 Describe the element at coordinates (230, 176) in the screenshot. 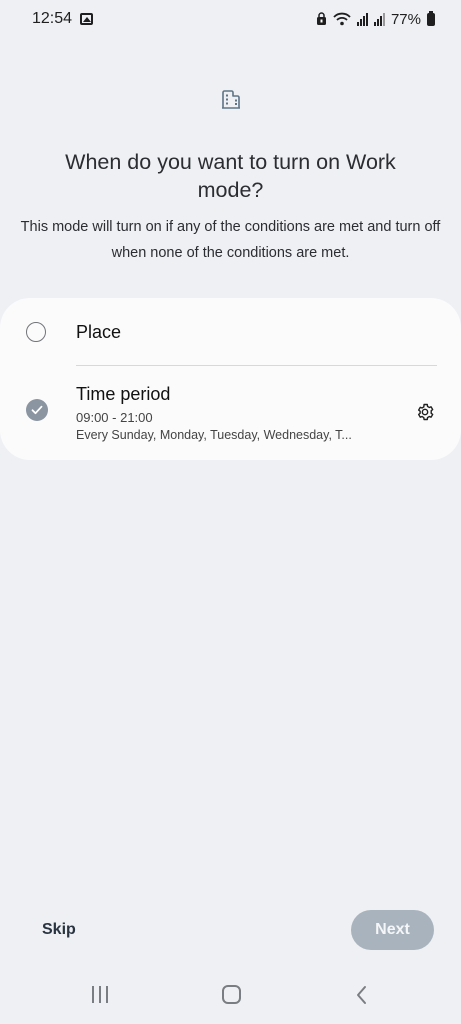

I see `page-title: When do you want to turn on Work mode?` at that location.